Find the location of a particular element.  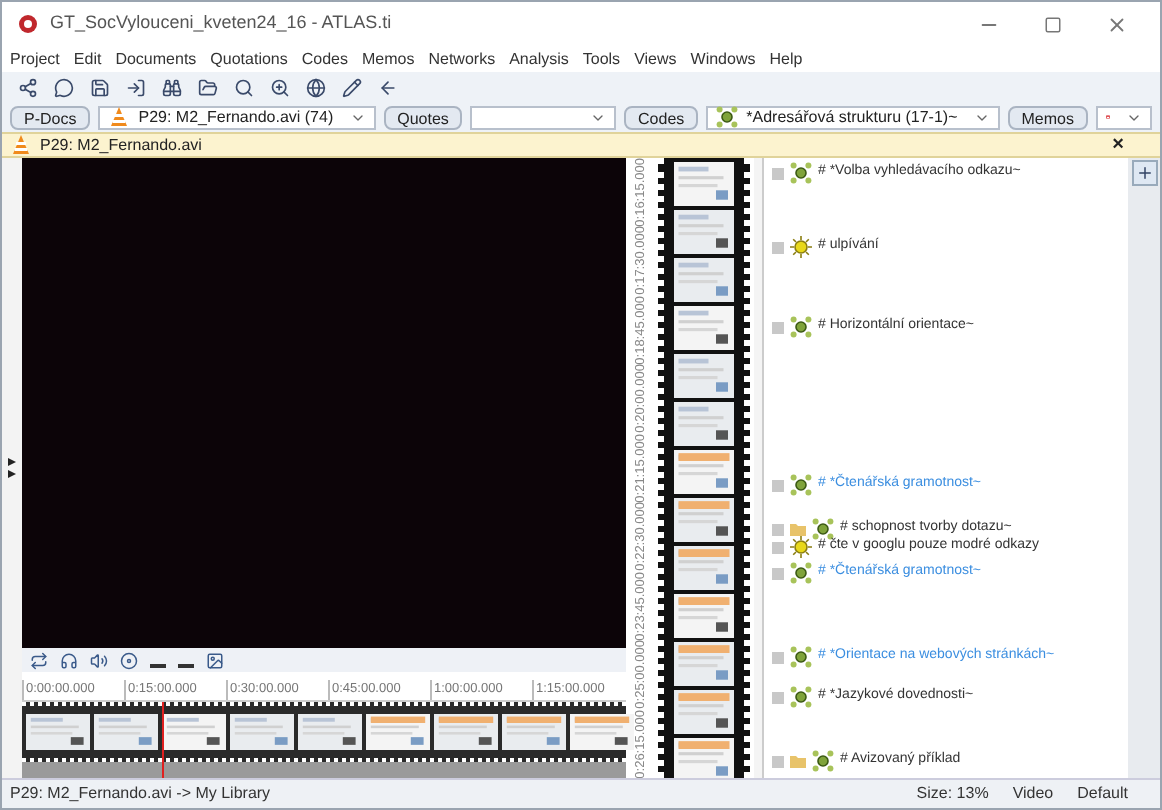

panel-button: Quotes is located at coordinates (423, 117).